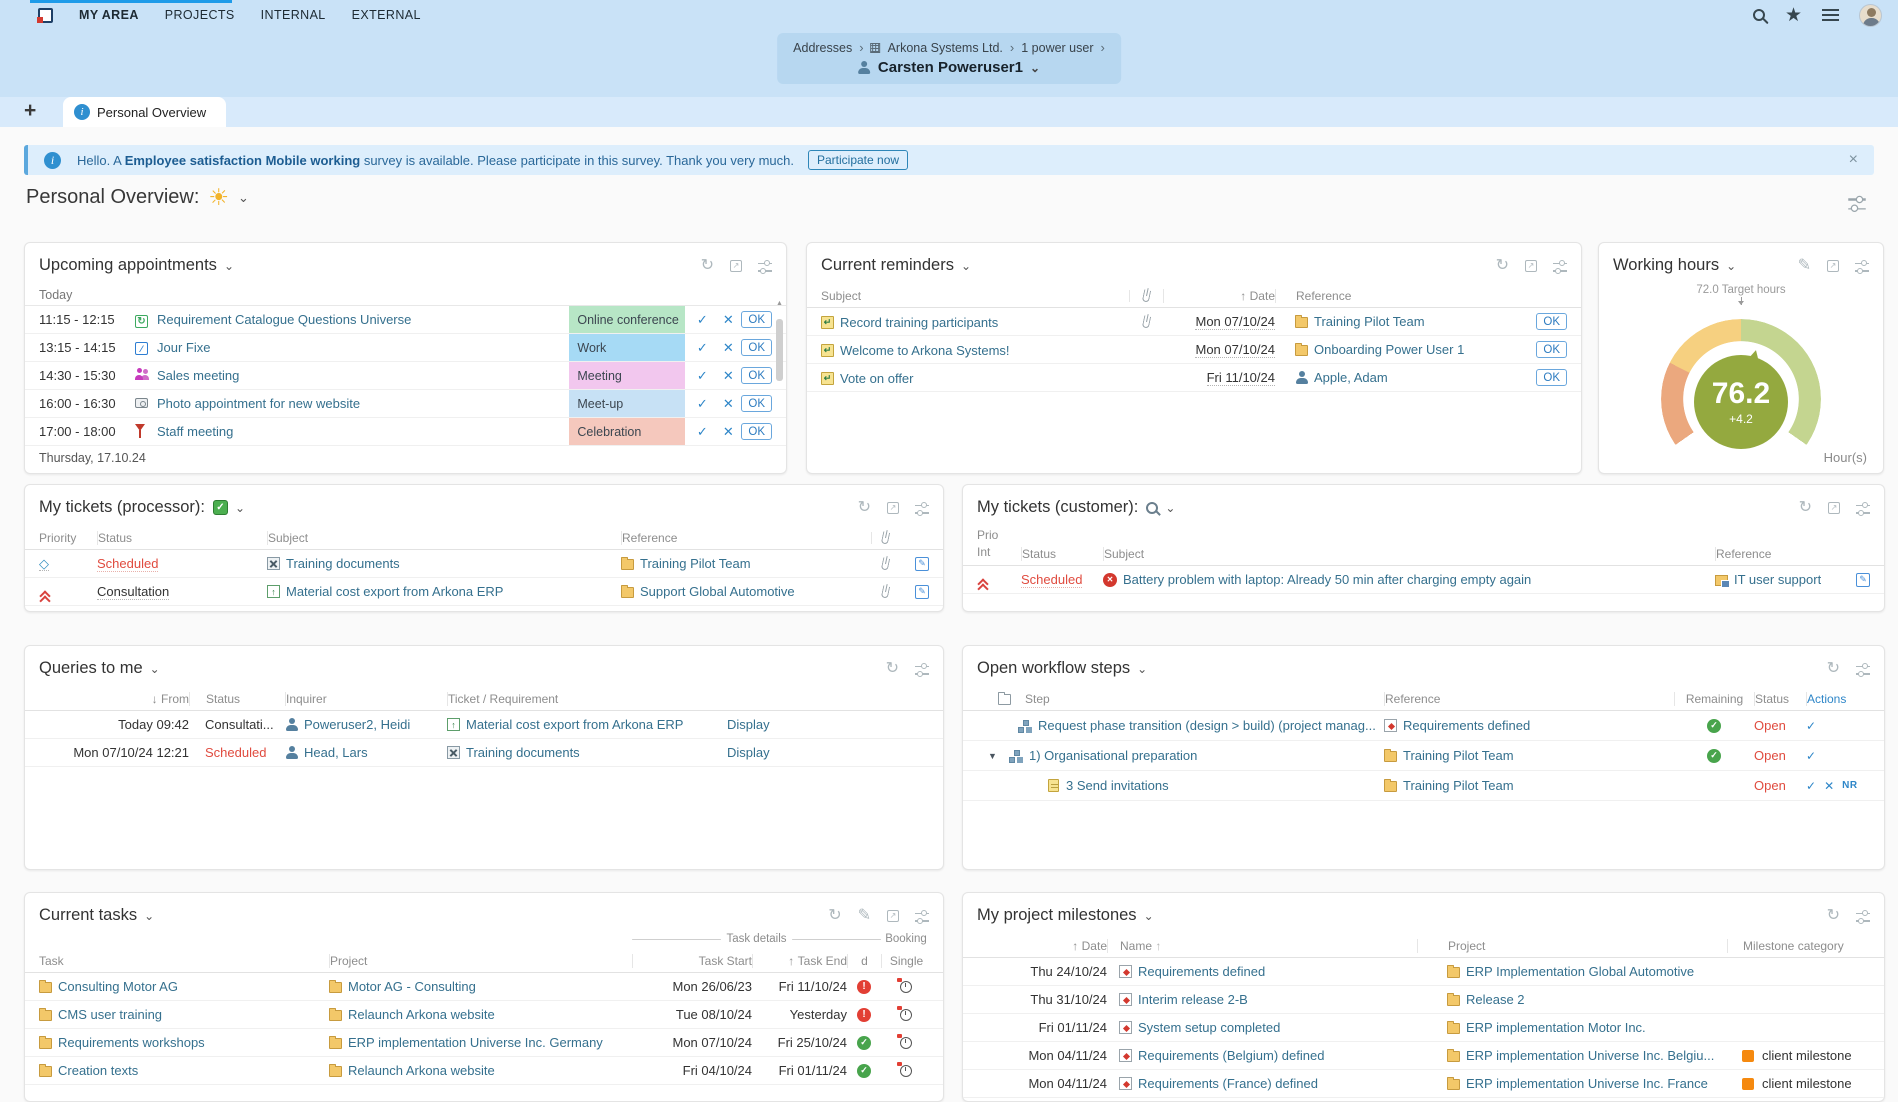 The width and height of the screenshot is (1898, 1102). Describe the element at coordinates (45, 15) in the screenshot. I see `app-logo-icon` at that location.